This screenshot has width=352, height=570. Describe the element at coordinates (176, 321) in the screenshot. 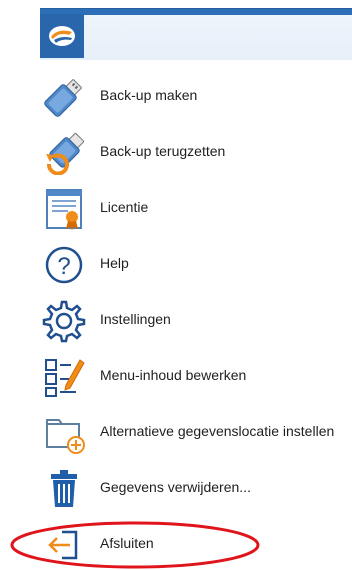

I see `menu-item-instellingen: Instellingen` at that location.